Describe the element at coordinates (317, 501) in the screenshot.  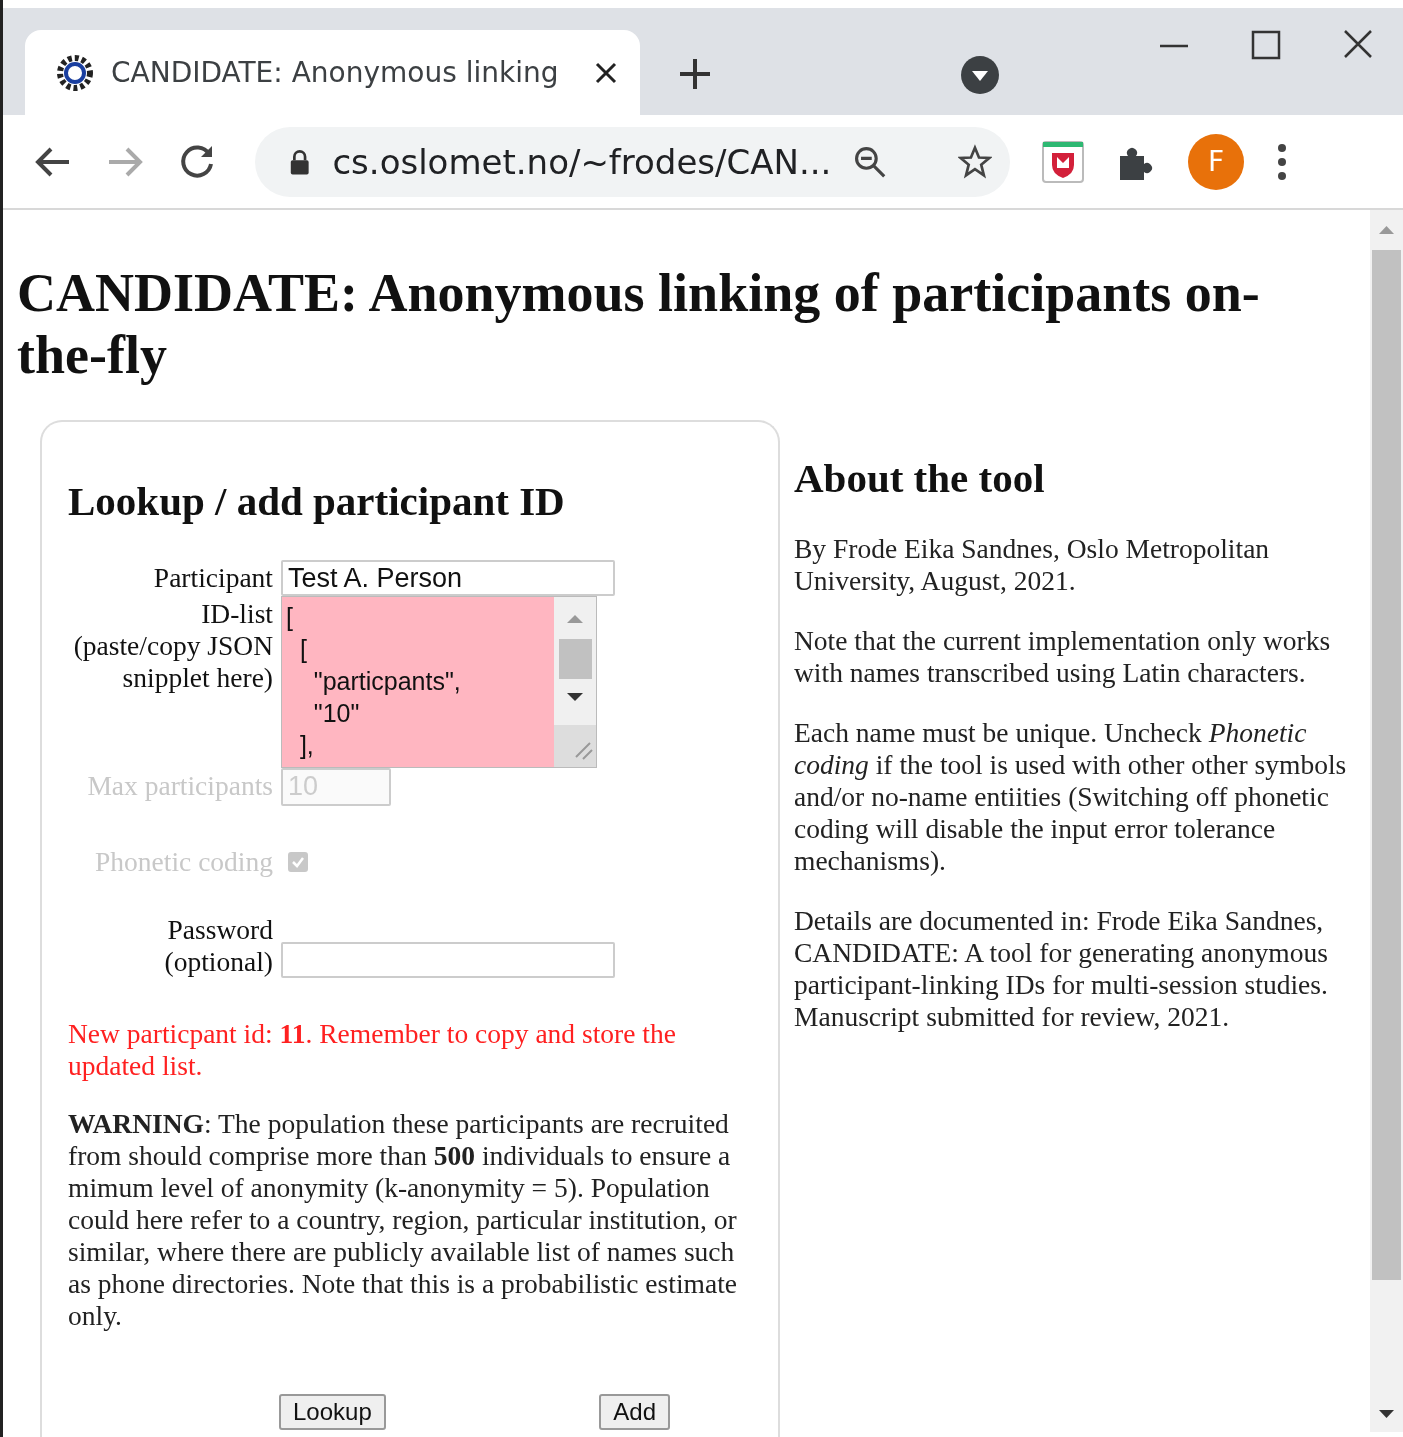
I see `form-heading: Lookup / add participant ID` at that location.